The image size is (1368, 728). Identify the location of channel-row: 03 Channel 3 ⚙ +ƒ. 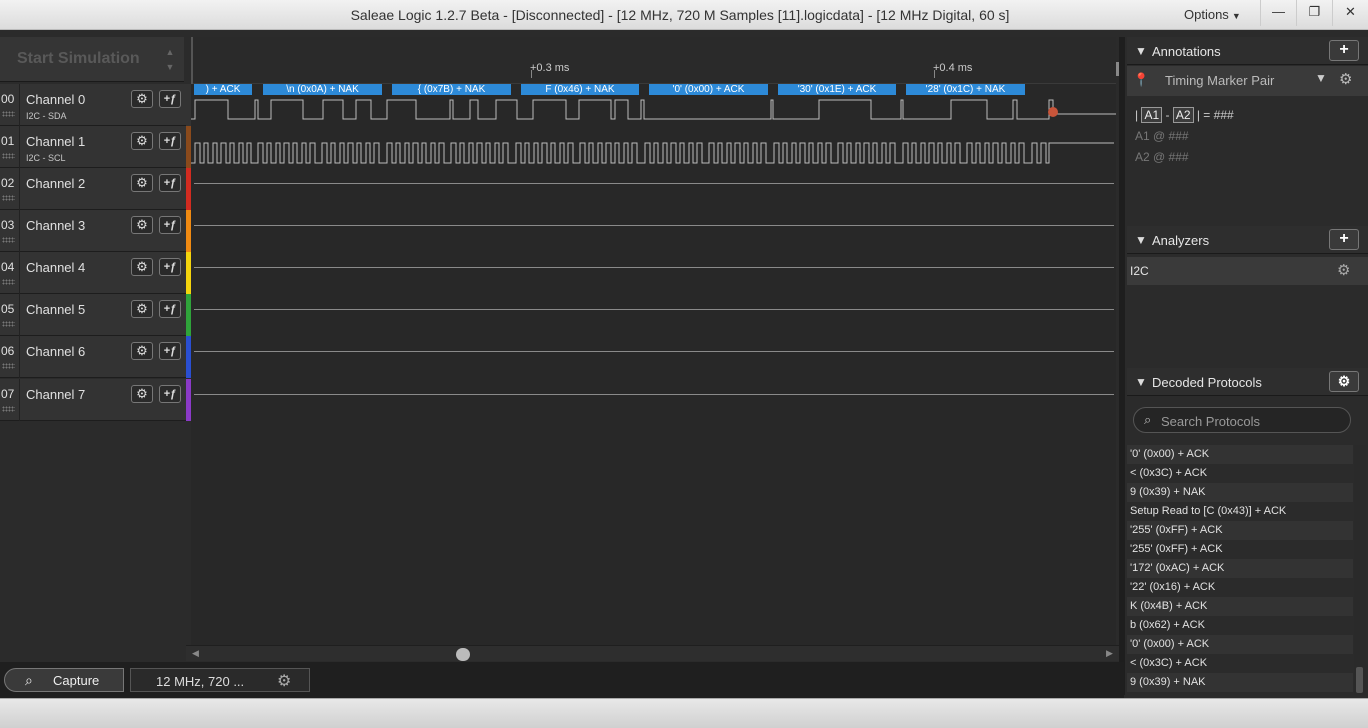
(95, 231).